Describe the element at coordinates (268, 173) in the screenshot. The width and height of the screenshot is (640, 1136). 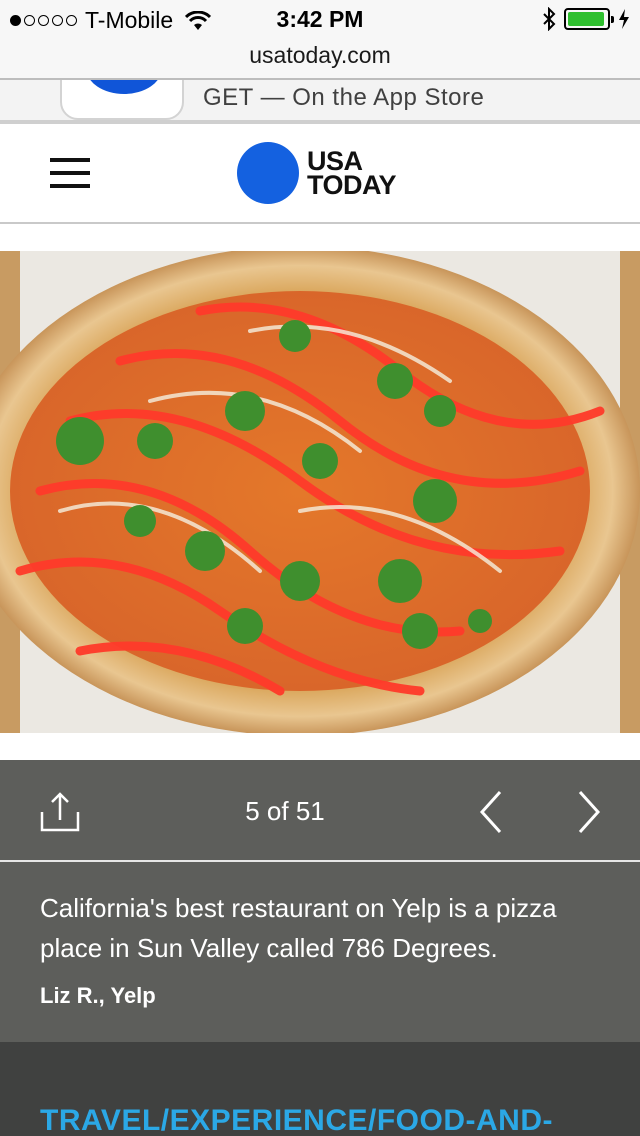
I see `logo-circle` at that location.